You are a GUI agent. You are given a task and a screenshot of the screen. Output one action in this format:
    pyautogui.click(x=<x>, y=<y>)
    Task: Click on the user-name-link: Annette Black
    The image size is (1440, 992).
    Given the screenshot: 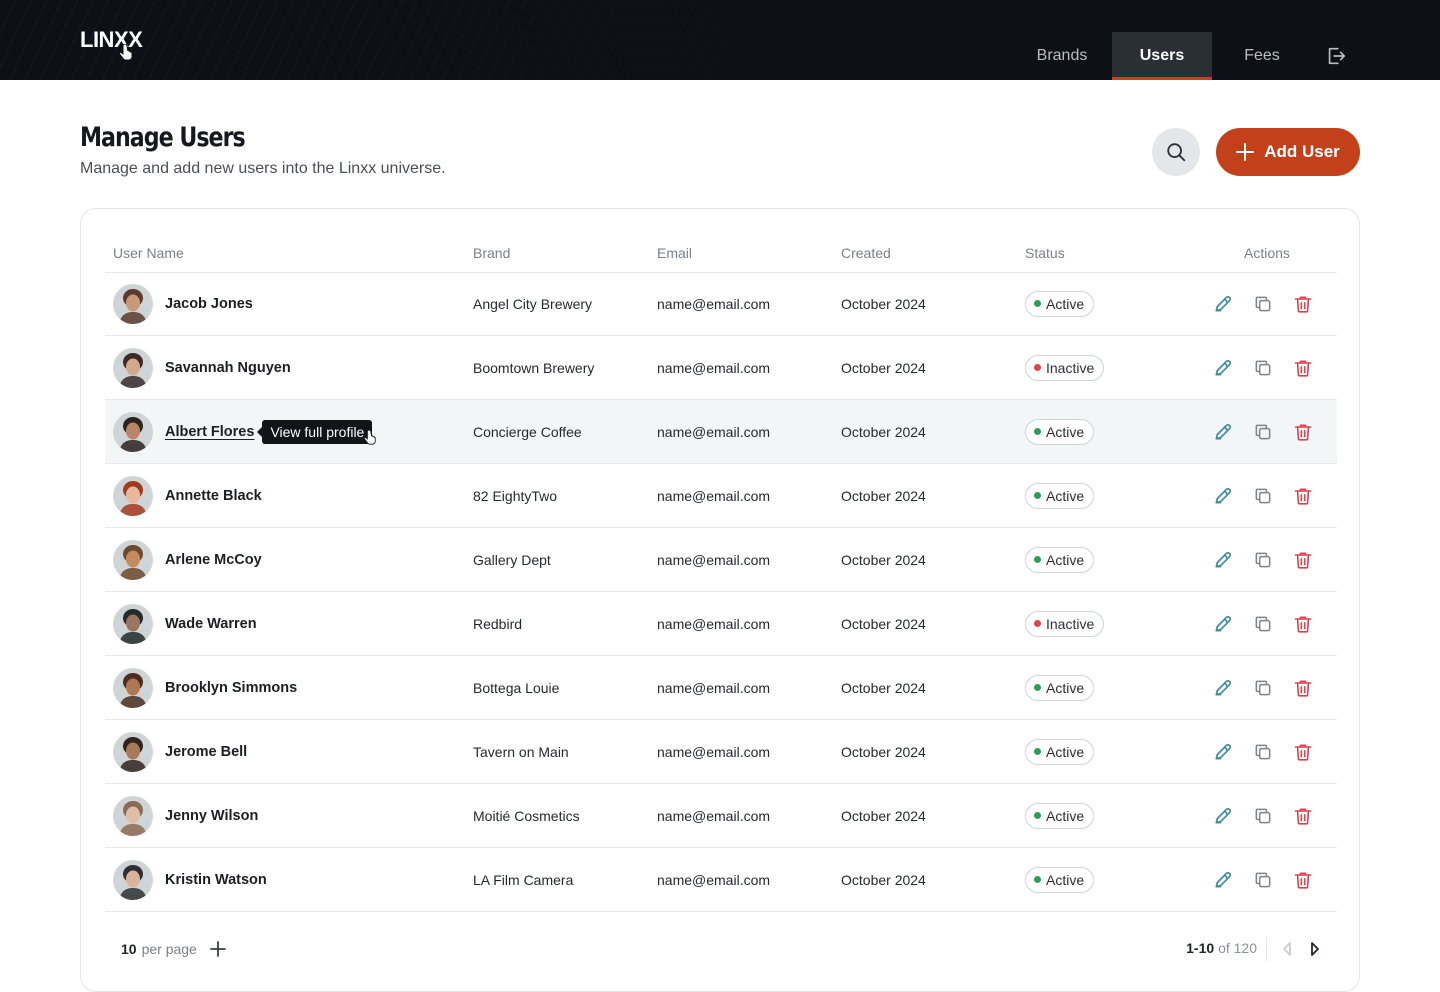 What is the action you would take?
    pyautogui.click(x=213, y=496)
    